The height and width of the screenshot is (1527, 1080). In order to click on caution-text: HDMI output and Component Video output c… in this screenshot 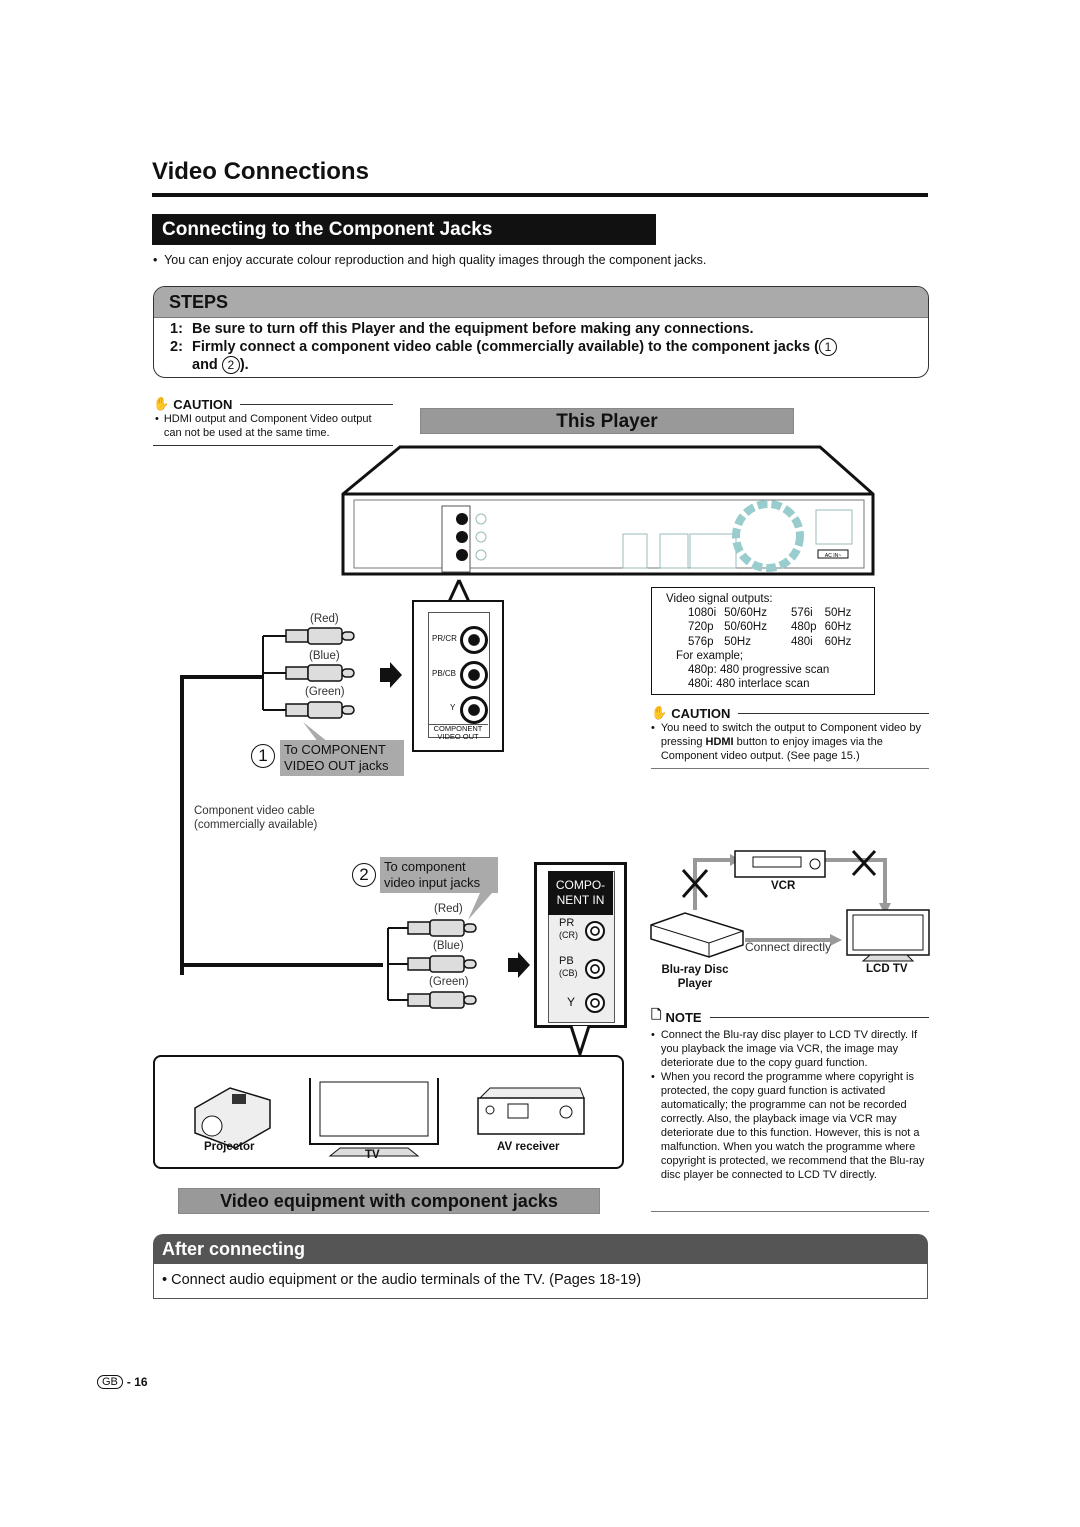, I will do `click(267, 426)`.